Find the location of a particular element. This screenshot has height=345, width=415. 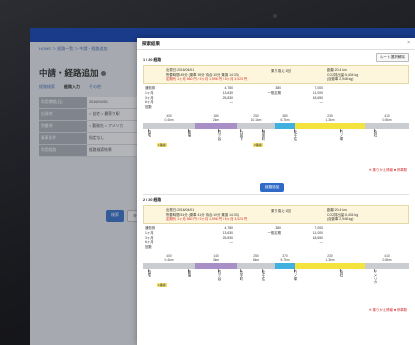

route-title: 1 / 20 経路 is located at coordinates (152, 60).